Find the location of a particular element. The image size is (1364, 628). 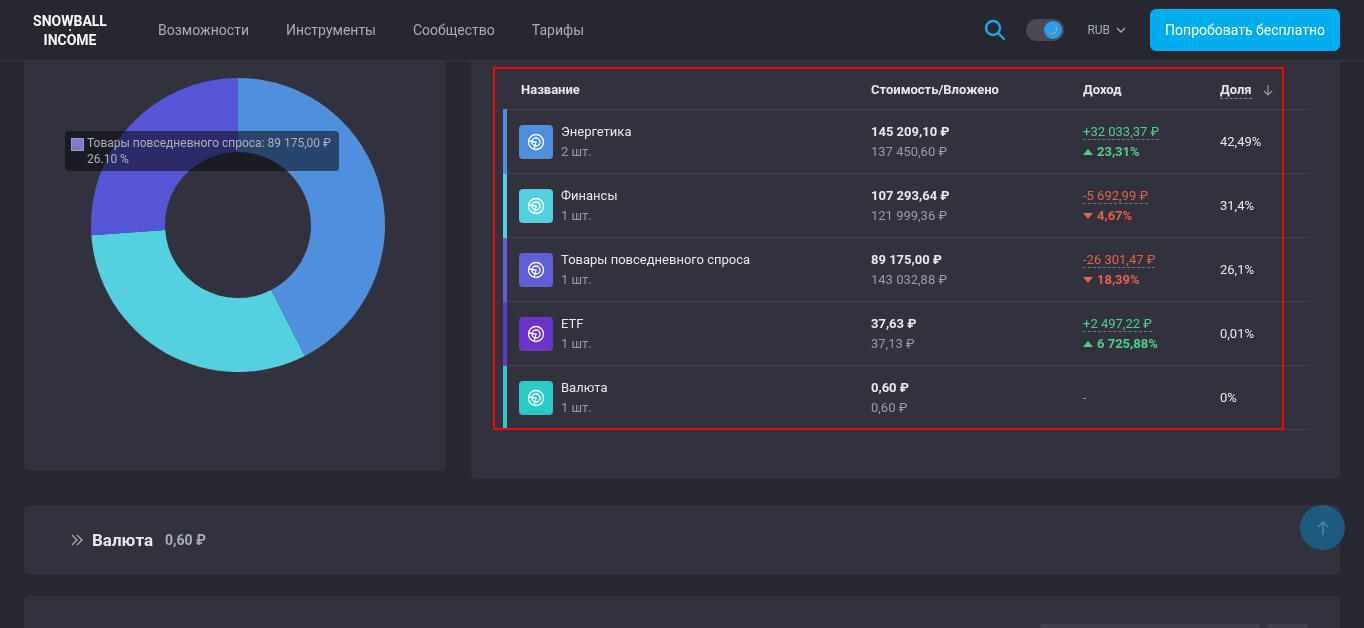

current-value: 107 293,64 ₽ is located at coordinates (911, 195).